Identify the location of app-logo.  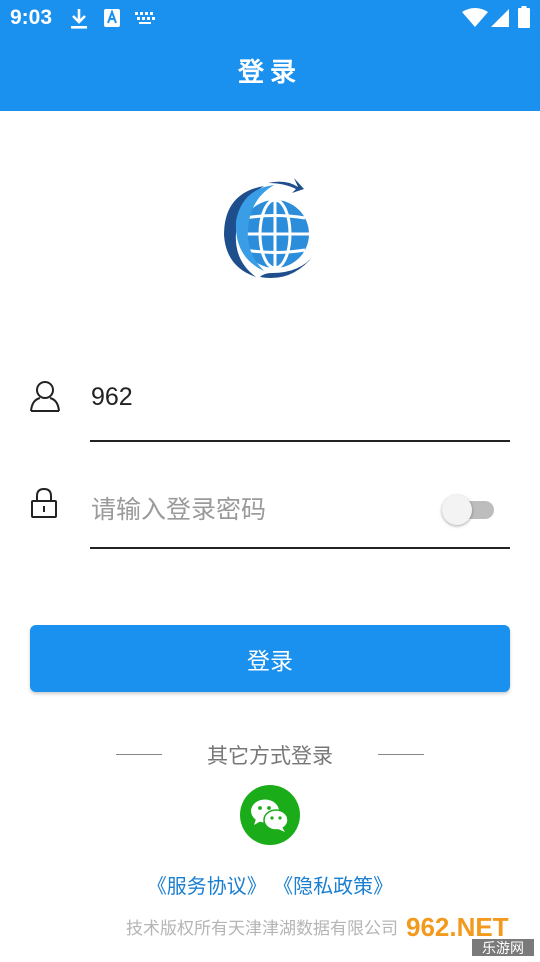
(269, 228).